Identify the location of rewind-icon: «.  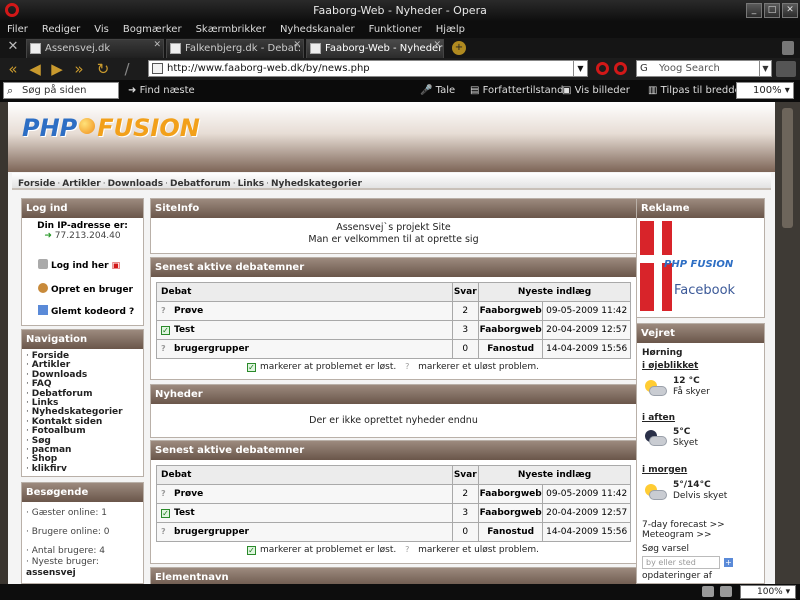
(13, 69).